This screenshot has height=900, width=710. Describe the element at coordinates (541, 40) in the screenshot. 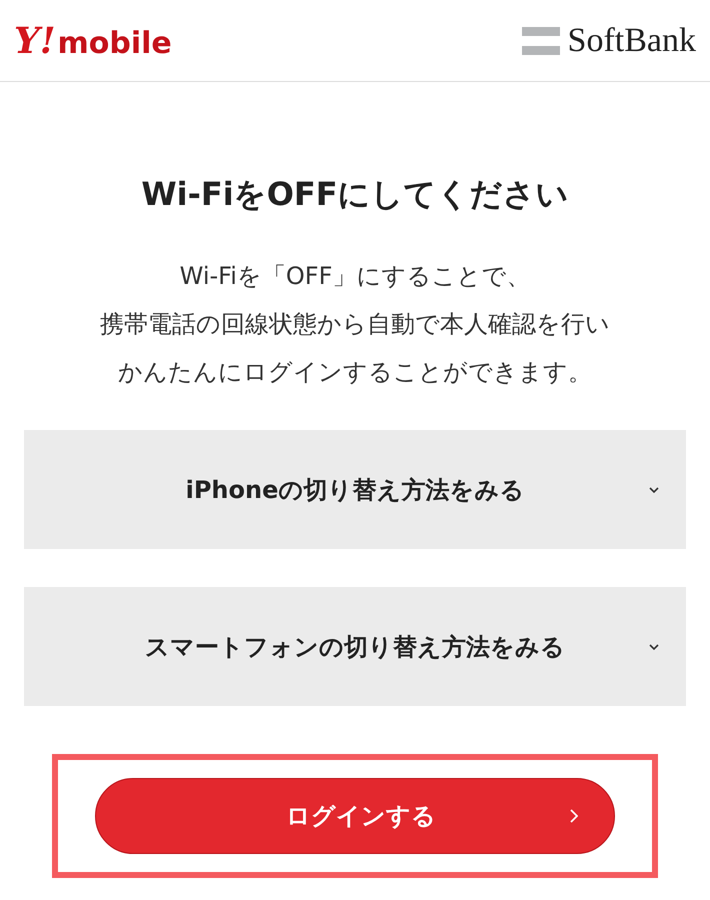

I see `stripes-icon` at that location.